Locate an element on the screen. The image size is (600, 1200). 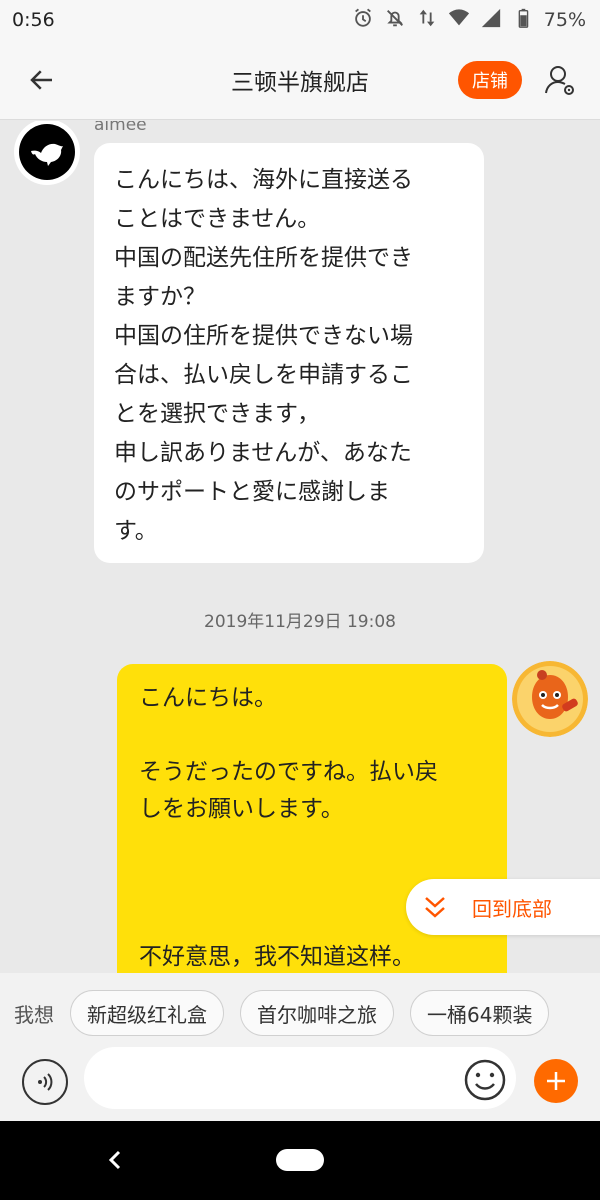
voice-wave-icon is located at coordinates (45, 1082).